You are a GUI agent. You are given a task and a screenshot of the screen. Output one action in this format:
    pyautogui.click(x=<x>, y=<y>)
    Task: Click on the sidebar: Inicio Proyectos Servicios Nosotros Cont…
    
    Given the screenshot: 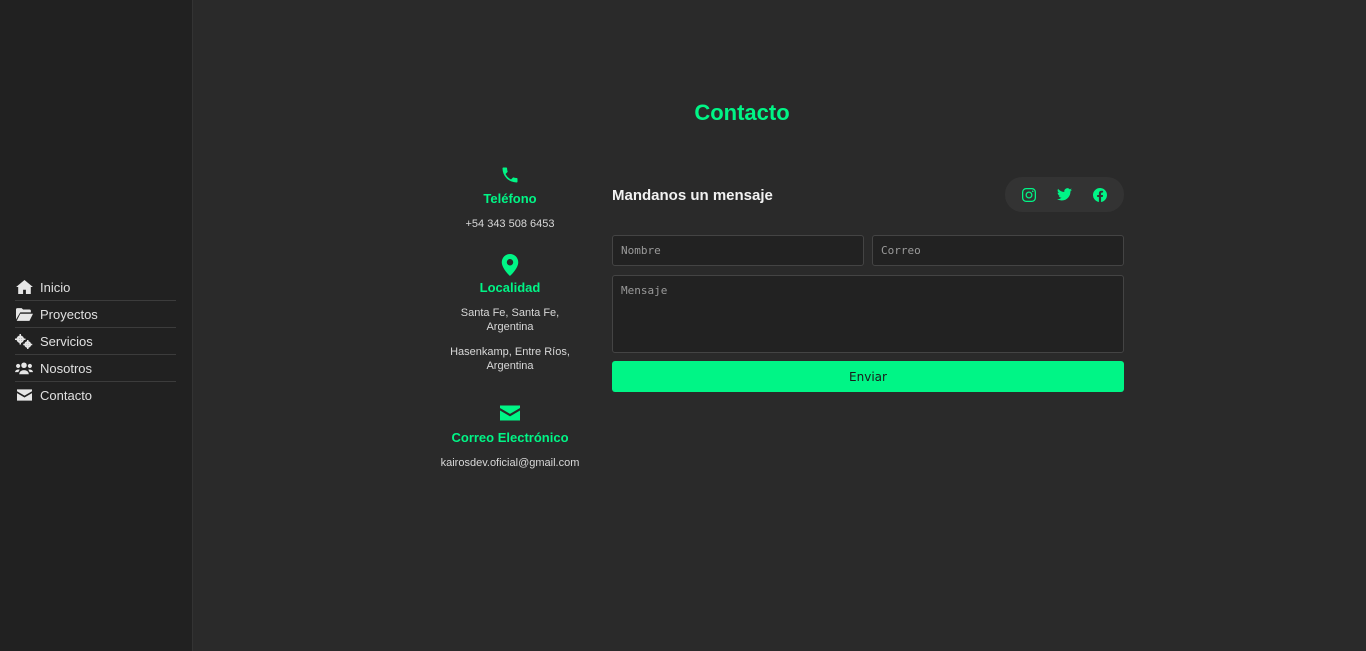 What is the action you would take?
    pyautogui.click(x=96, y=325)
    